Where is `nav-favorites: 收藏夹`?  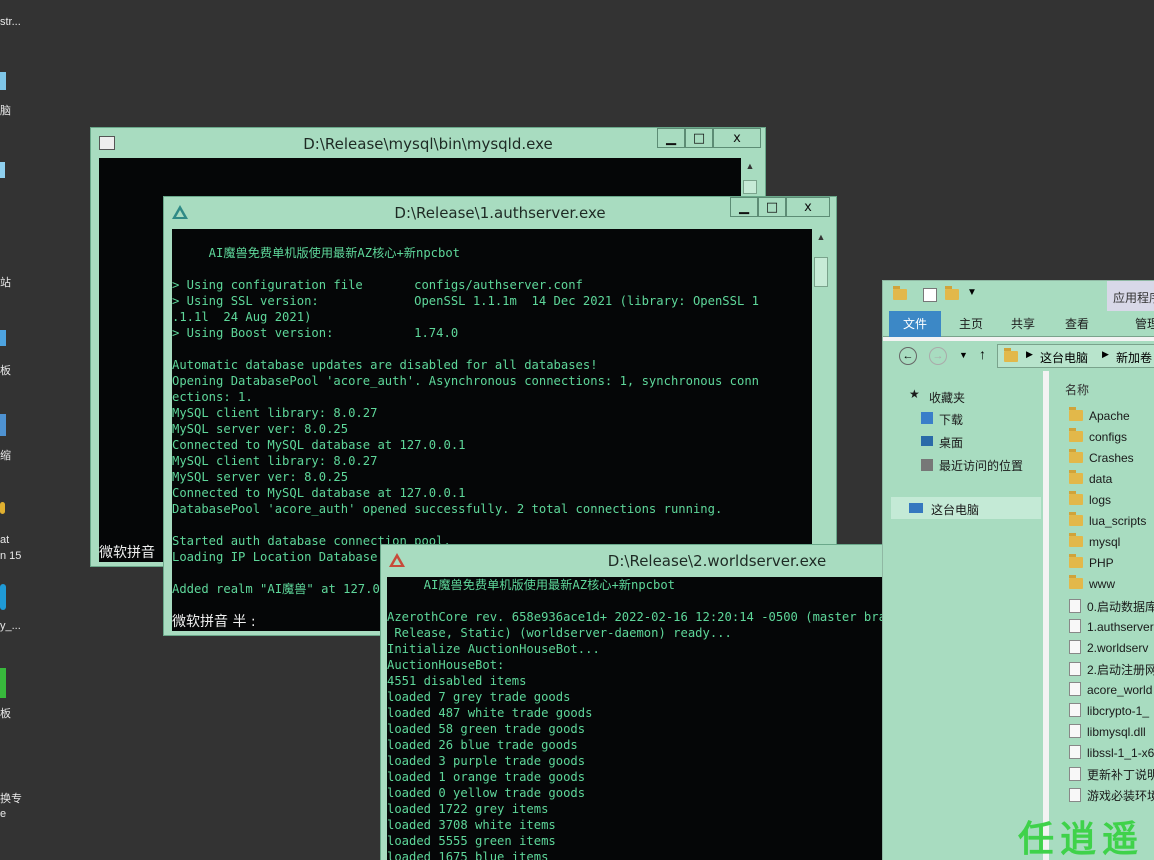 nav-favorites: 收藏夹 is located at coordinates (947, 397).